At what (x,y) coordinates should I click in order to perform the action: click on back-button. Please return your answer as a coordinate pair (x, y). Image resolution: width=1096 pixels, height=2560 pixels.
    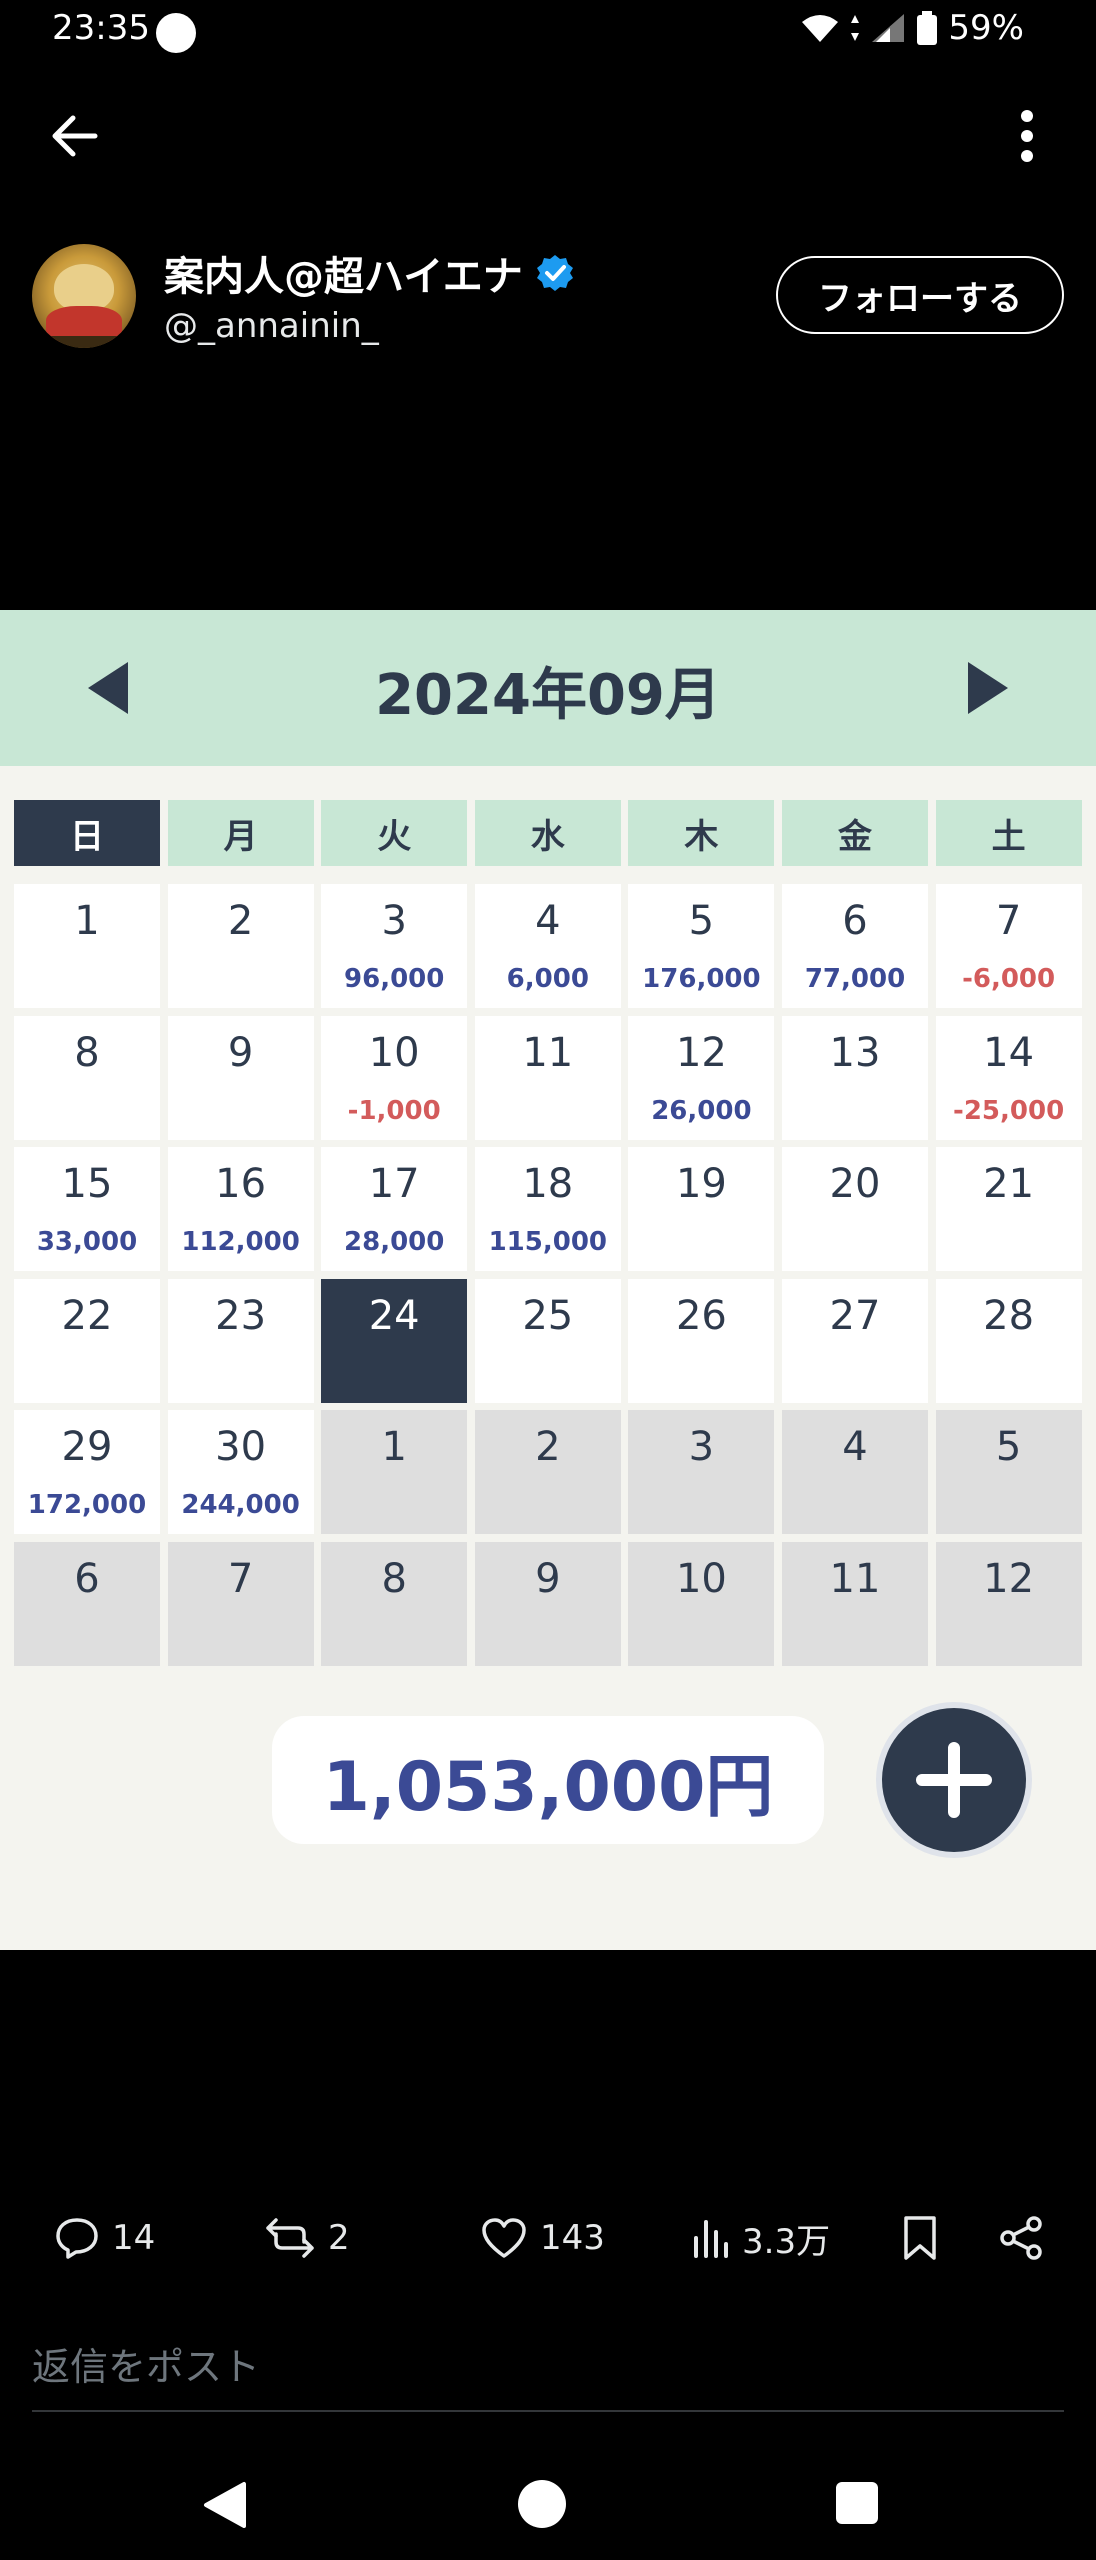
    Looking at the image, I should click on (74, 136).